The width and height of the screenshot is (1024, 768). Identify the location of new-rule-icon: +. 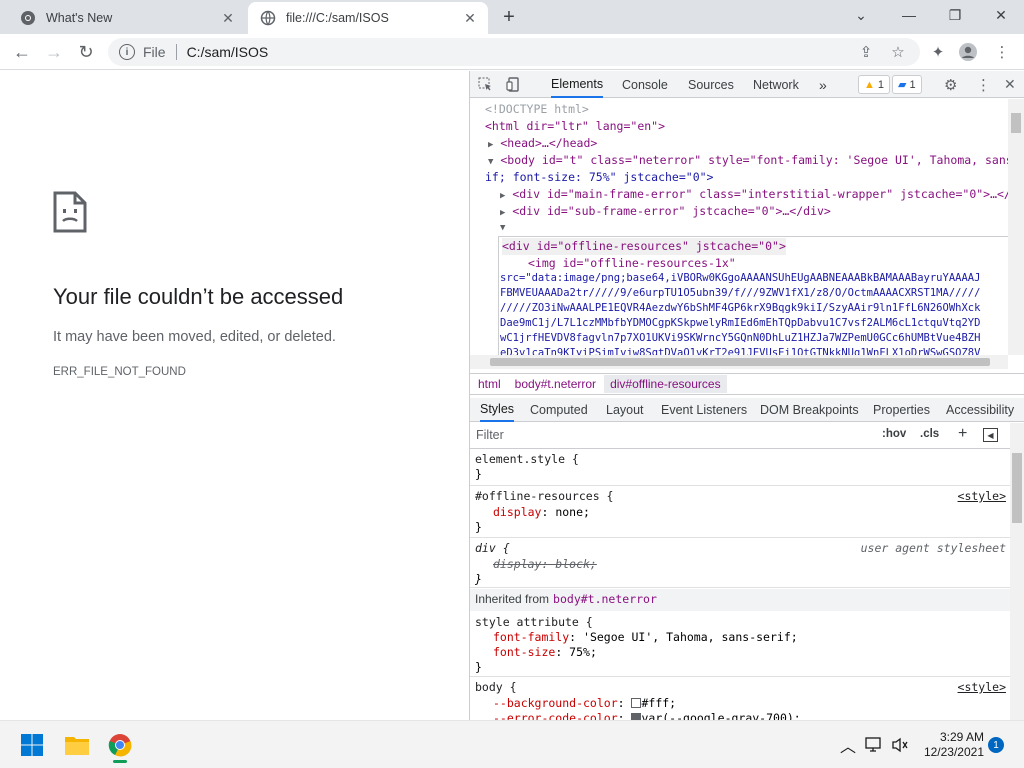
(962, 434).